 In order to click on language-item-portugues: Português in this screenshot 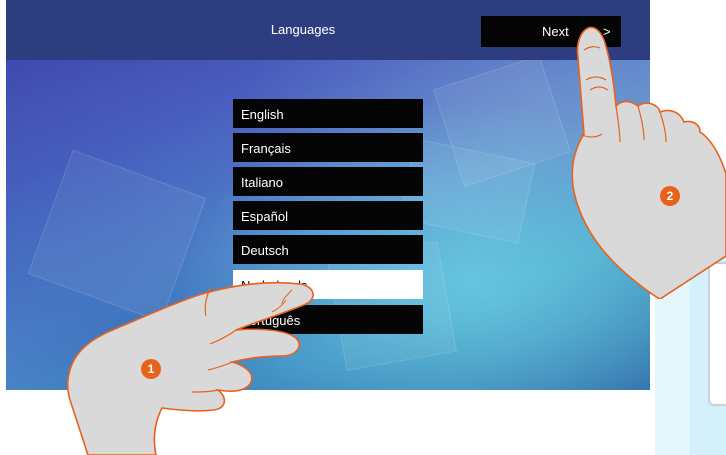, I will do `click(328, 319)`.